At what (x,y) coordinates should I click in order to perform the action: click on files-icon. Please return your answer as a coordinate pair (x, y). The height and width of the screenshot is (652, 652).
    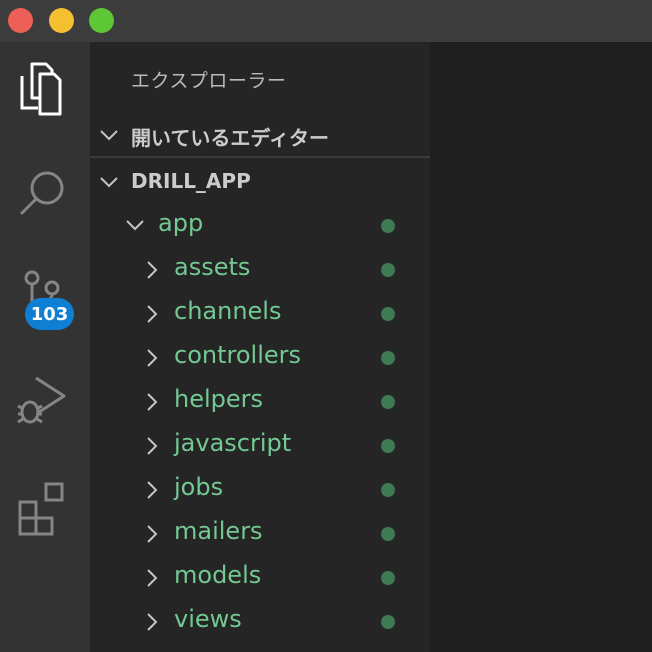
    Looking at the image, I should click on (41, 89).